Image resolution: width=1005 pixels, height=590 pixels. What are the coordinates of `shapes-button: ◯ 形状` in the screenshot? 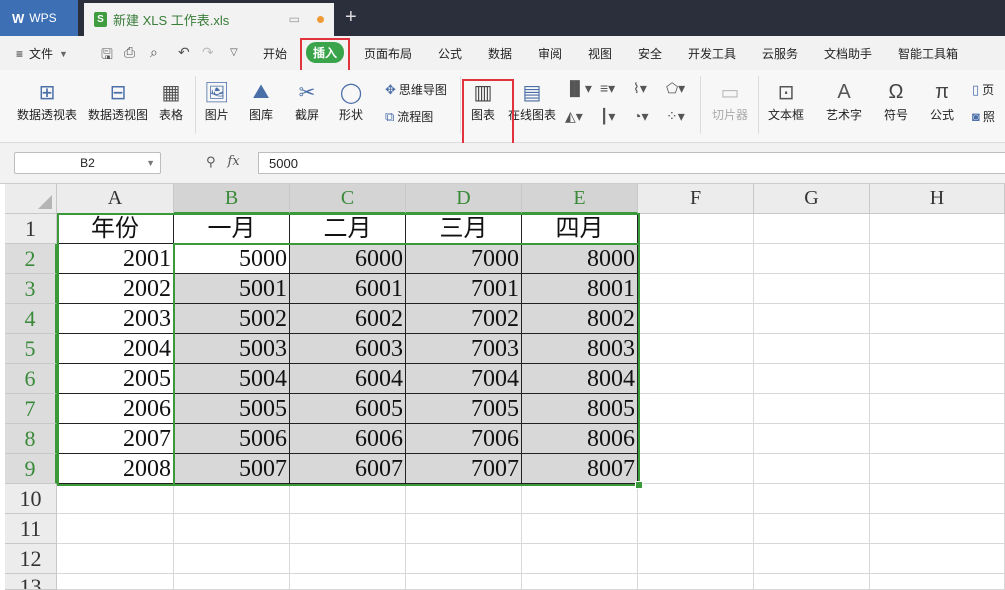 It's located at (351, 100).